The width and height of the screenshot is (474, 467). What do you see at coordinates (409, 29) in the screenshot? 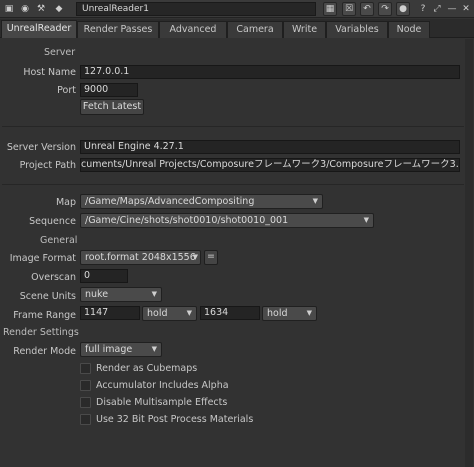
I see `tab-node: Node` at bounding box center [409, 29].